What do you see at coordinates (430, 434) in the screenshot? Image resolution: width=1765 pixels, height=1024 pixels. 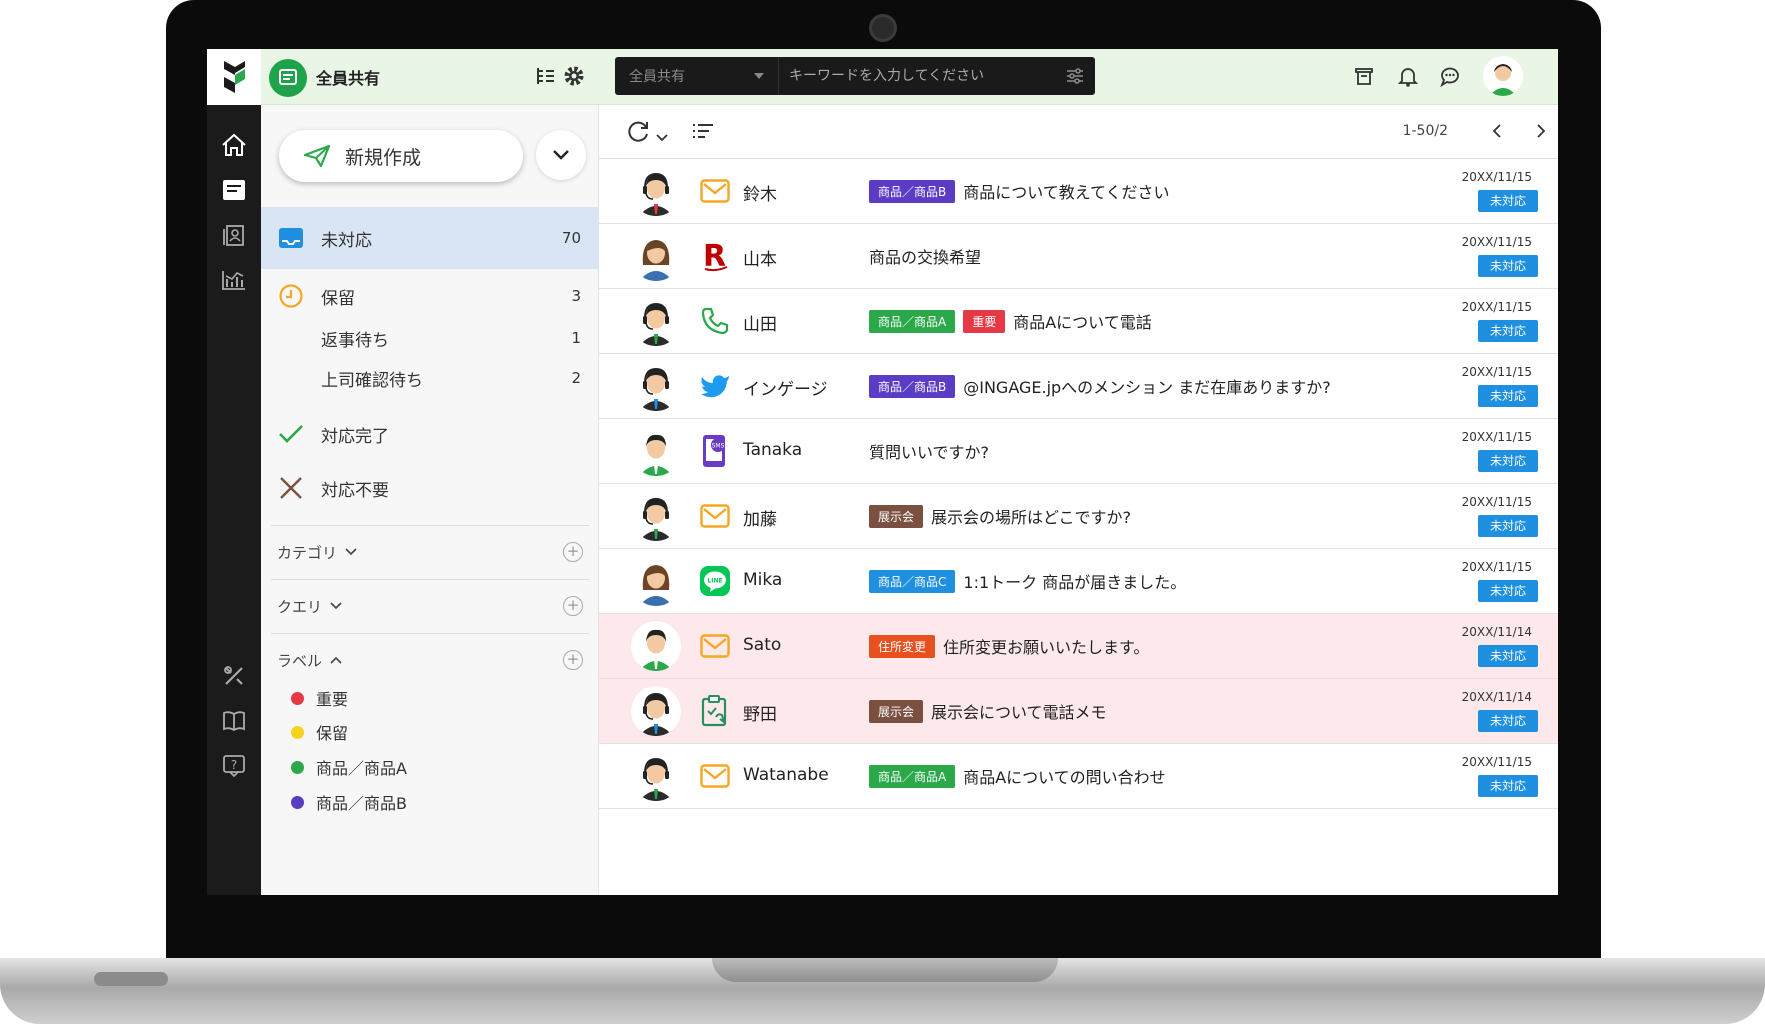 I see `nav-item-done: 対応完了` at bounding box center [430, 434].